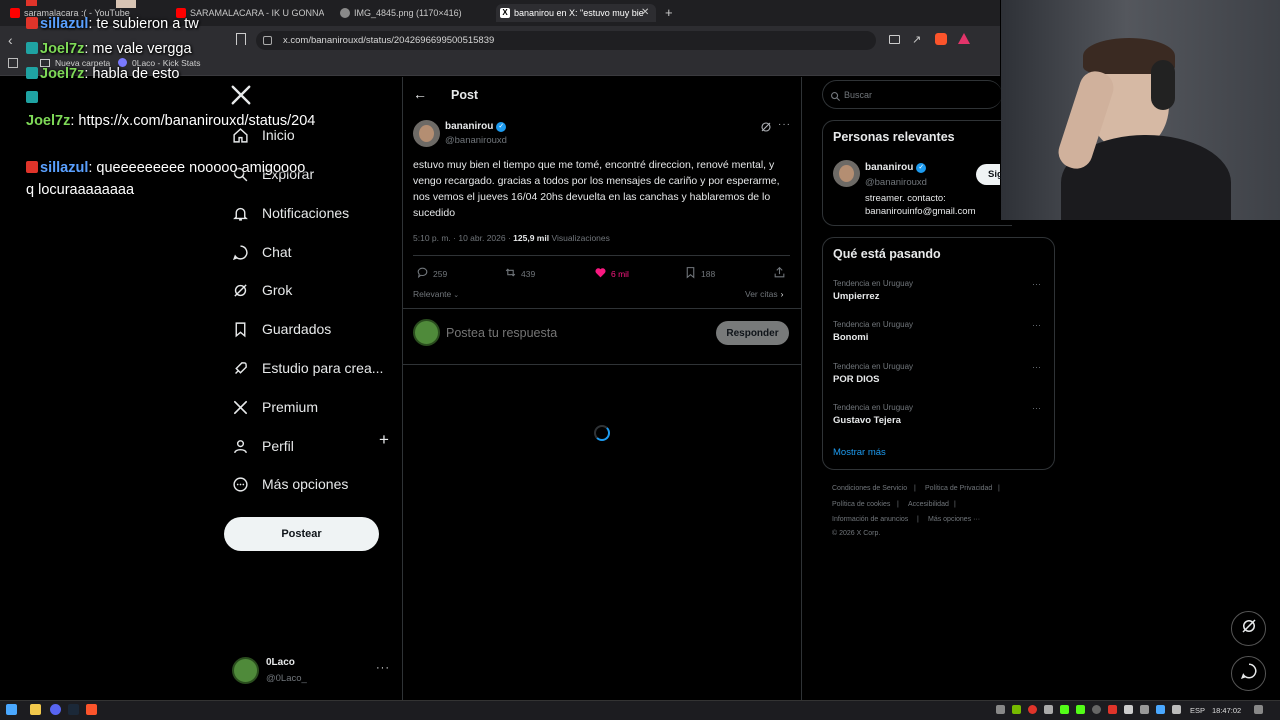 The image size is (1280, 720). I want to click on footer-link: Política de Privacidad, so click(958, 488).